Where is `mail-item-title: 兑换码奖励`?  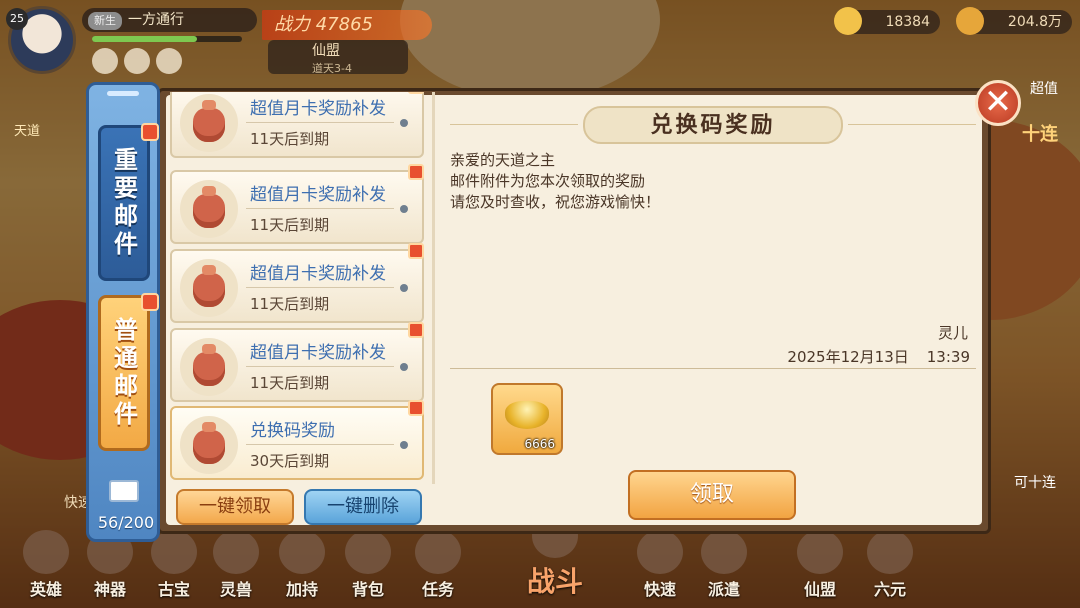
mail-item-title: 兑换码奖励 is located at coordinates (292, 431).